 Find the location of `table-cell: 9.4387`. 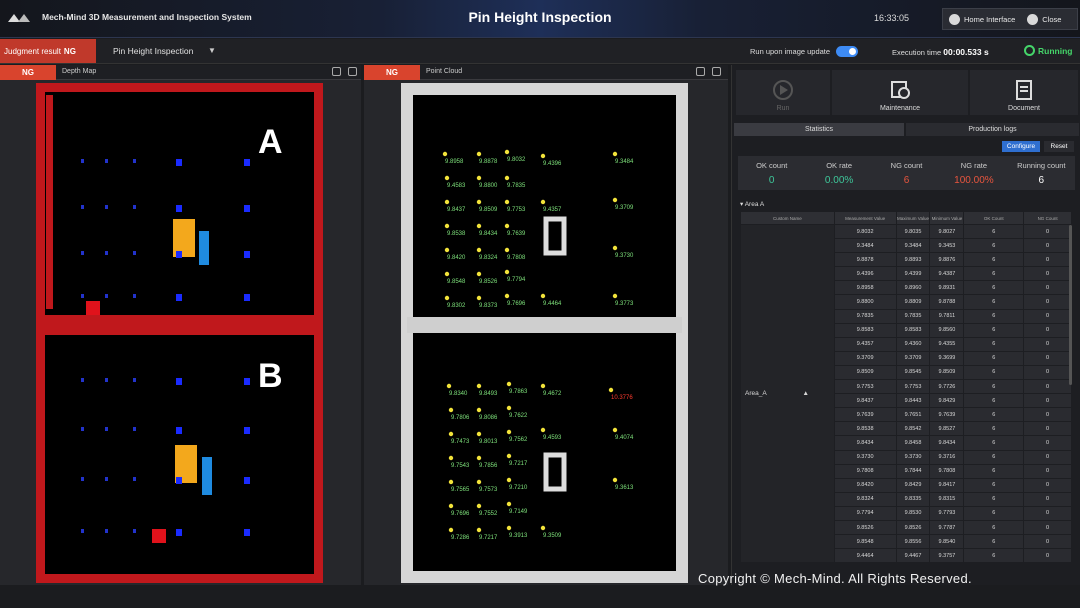

table-cell: 9.4387 is located at coordinates (947, 274).